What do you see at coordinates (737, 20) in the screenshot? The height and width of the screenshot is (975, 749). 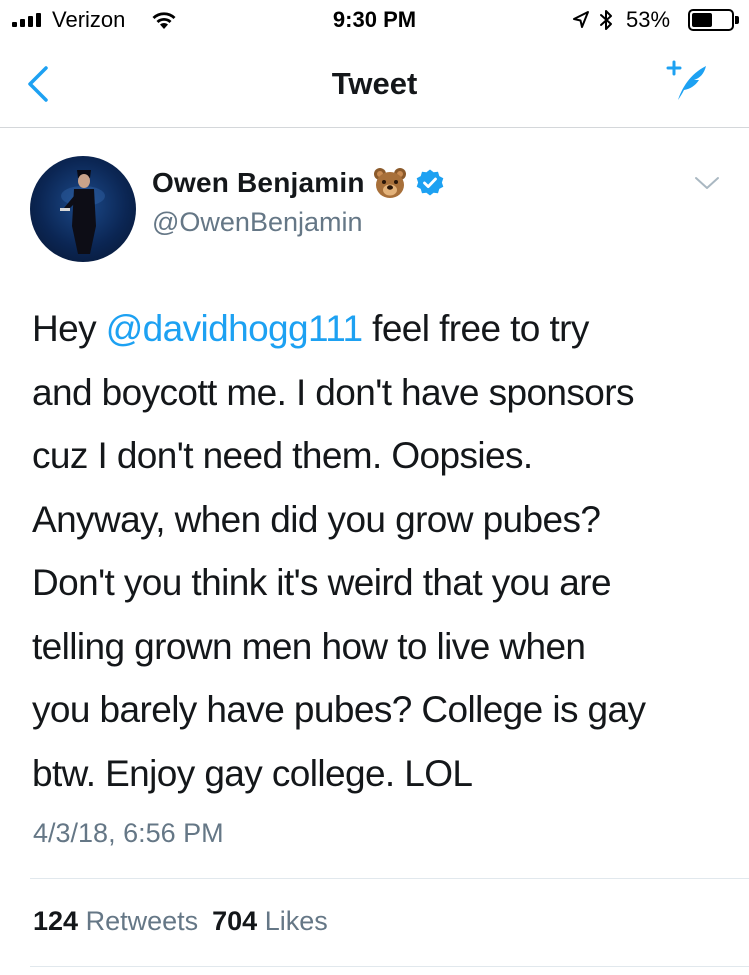 I see `battery-terminal` at bounding box center [737, 20].